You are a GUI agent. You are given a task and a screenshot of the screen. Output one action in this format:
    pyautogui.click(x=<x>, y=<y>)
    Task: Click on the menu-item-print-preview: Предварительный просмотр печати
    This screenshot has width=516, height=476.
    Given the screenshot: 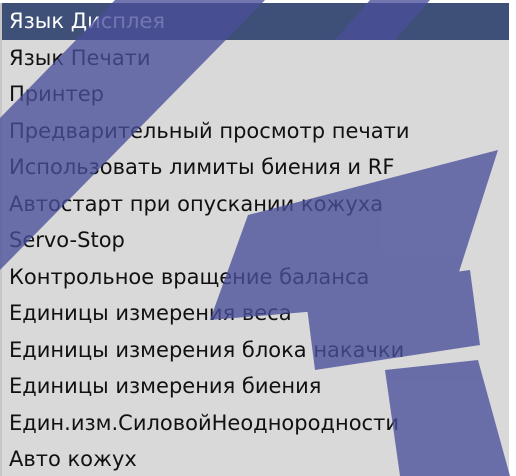 What is the action you would take?
    pyautogui.click(x=255, y=131)
    